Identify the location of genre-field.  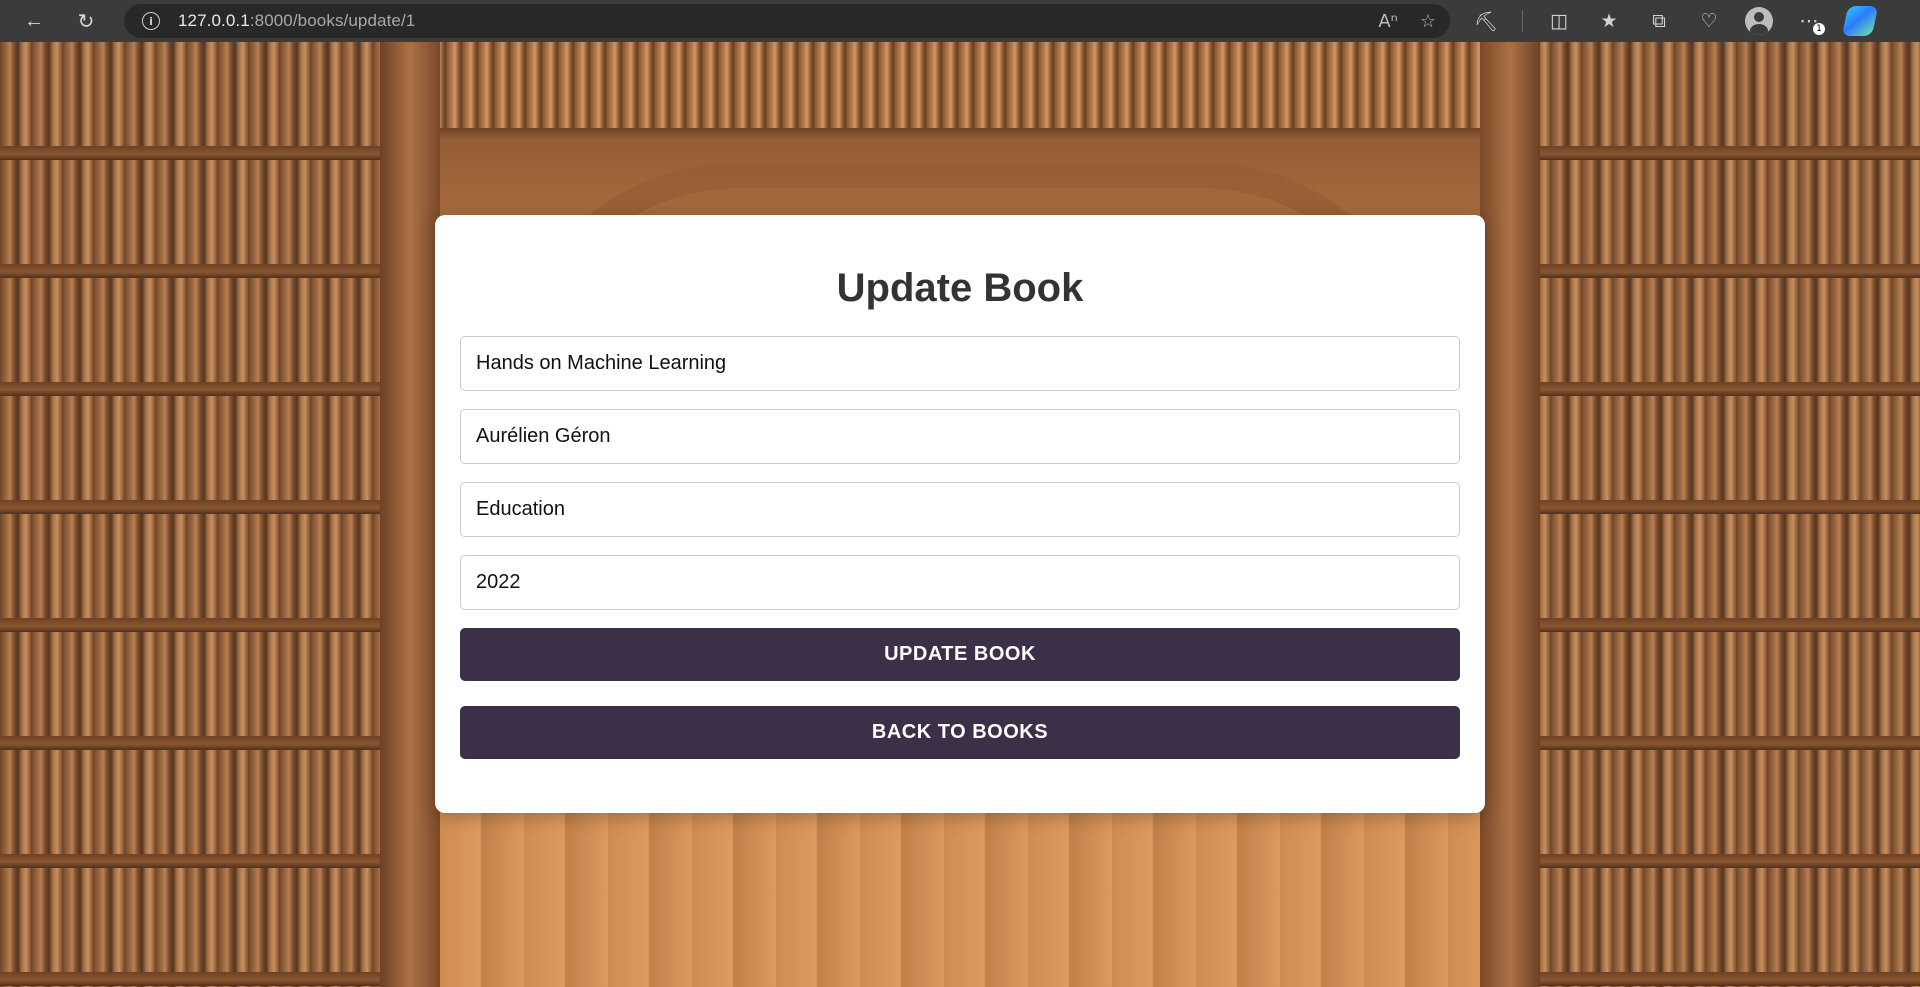
(960, 509).